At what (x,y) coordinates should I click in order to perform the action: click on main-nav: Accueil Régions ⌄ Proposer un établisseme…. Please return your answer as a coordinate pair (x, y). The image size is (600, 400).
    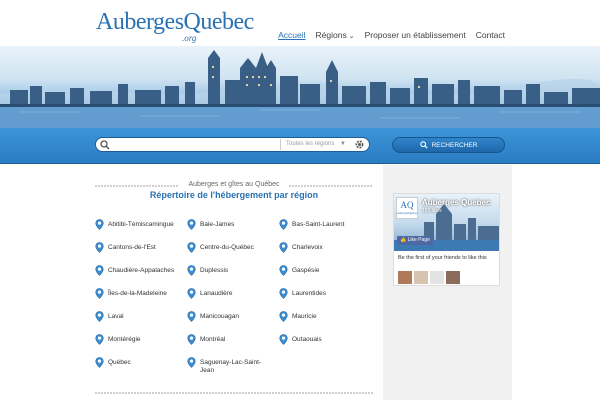
    Looking at the image, I should click on (391, 35).